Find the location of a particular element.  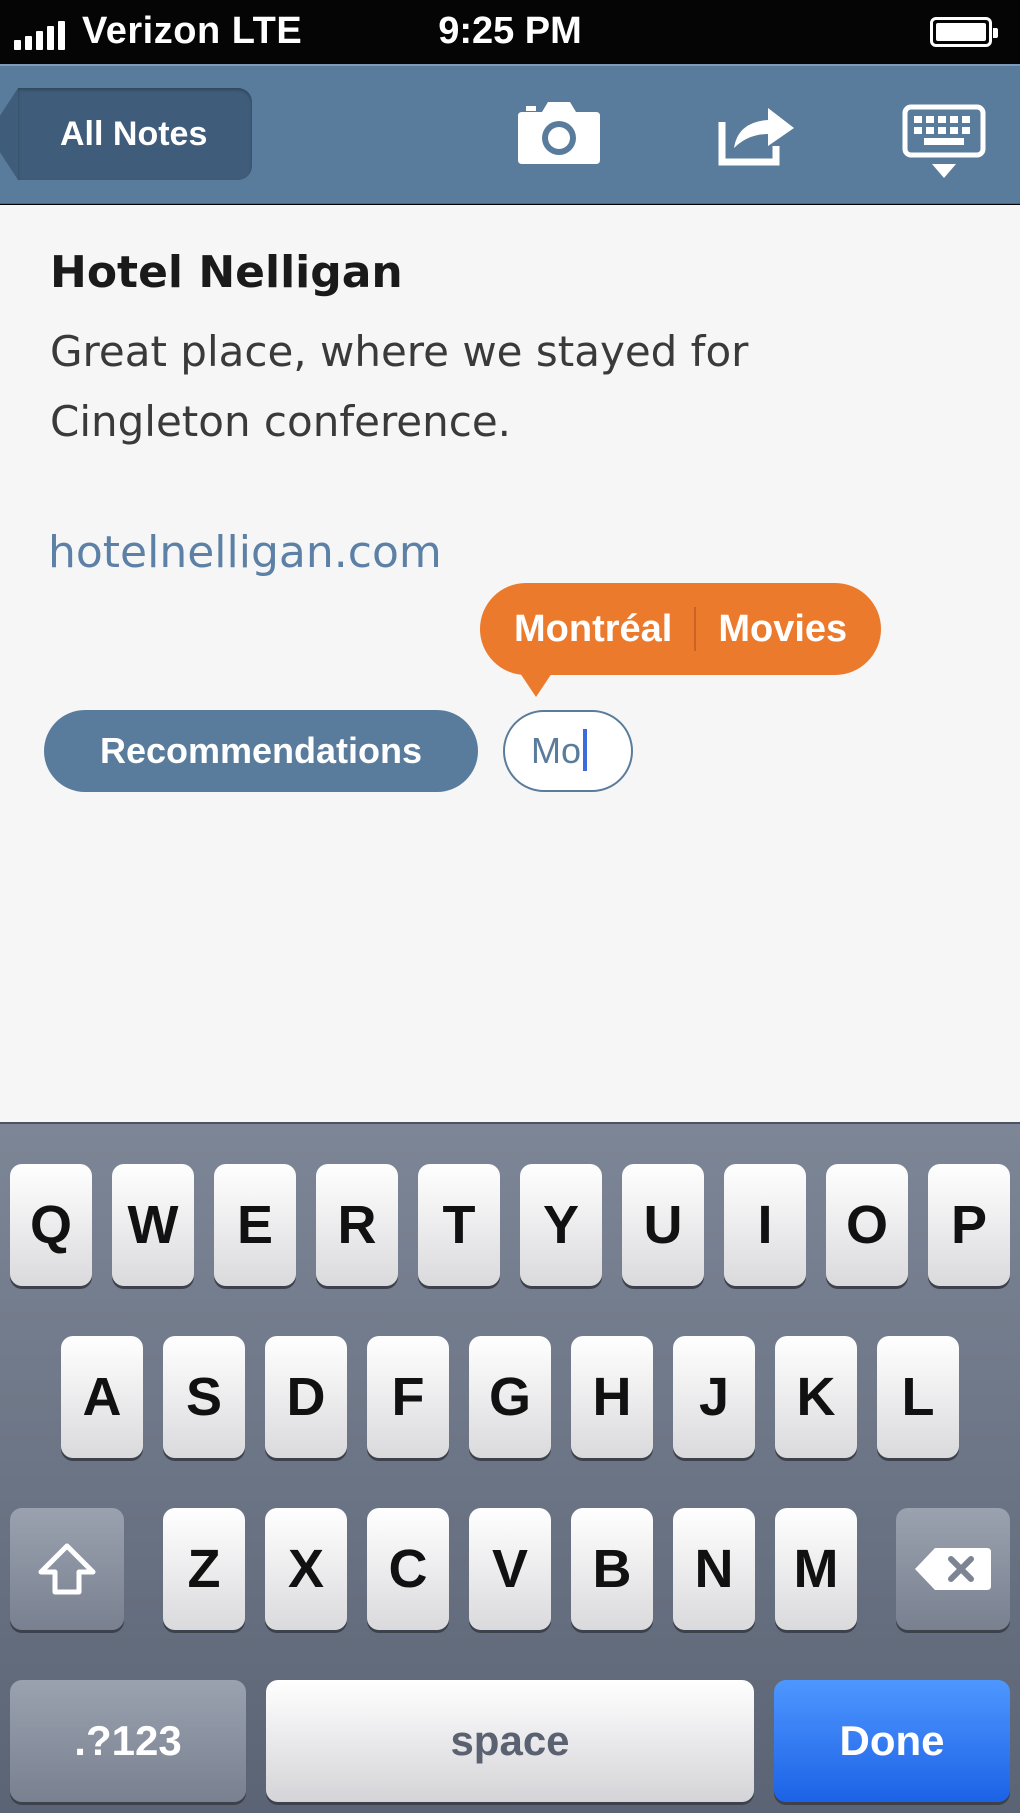

key-l: L is located at coordinates (918, 1397).